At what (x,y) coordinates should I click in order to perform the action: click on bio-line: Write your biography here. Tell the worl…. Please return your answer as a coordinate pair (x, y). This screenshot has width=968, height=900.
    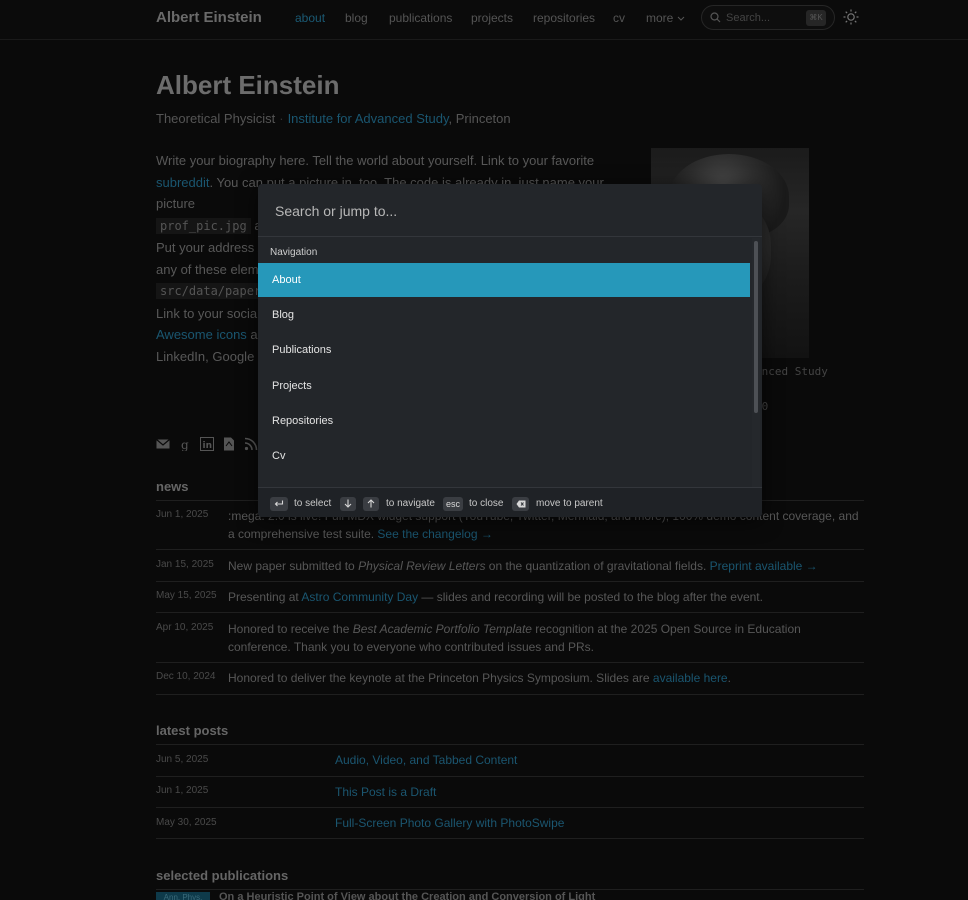
    Looking at the image, I should click on (375, 160).